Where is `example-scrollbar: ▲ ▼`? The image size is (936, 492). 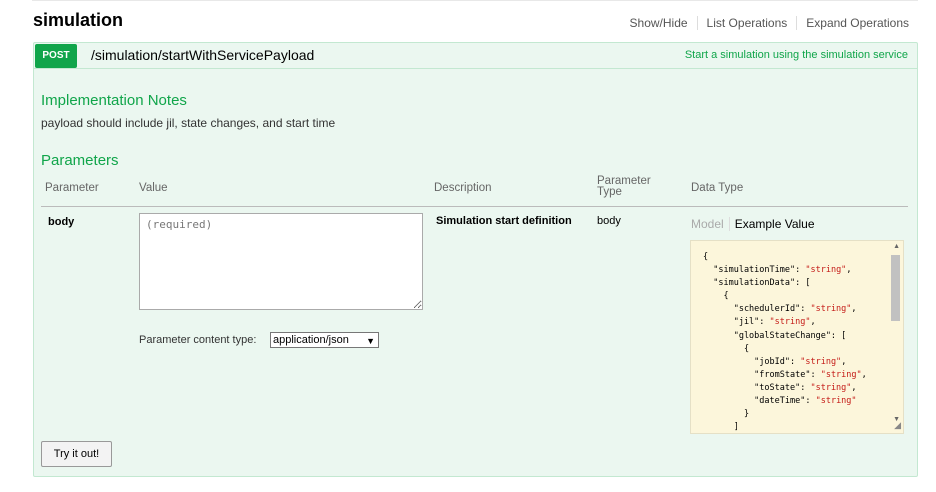
example-scrollbar: ▲ ▼ is located at coordinates (896, 337).